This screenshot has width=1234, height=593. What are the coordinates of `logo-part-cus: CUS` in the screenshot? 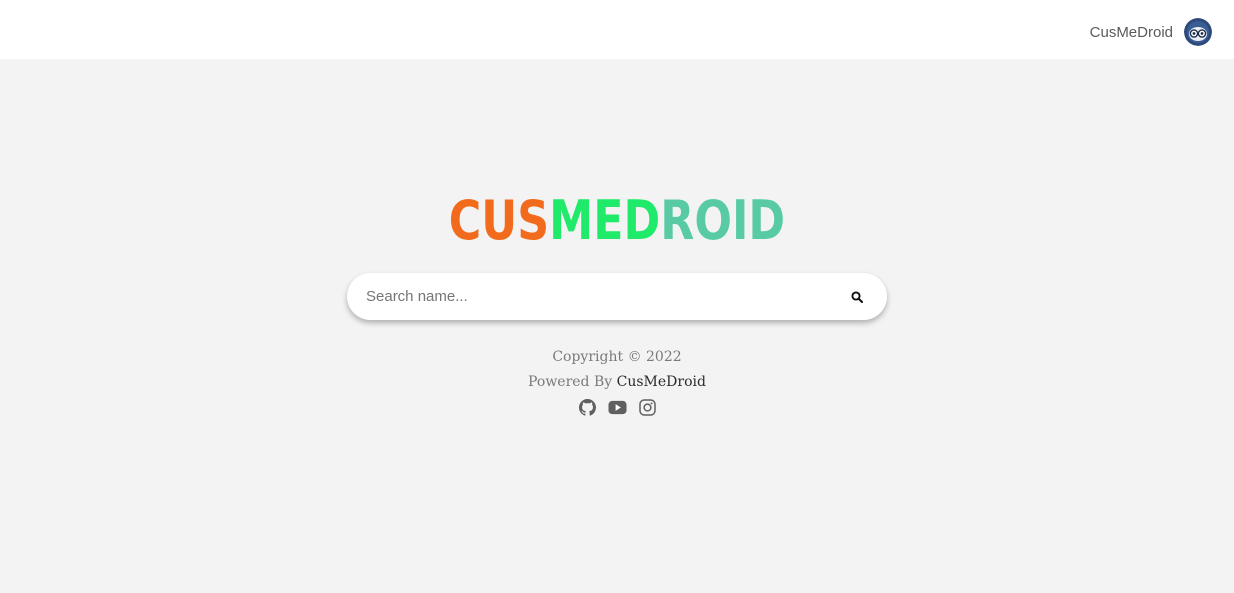 It's located at (499, 220).